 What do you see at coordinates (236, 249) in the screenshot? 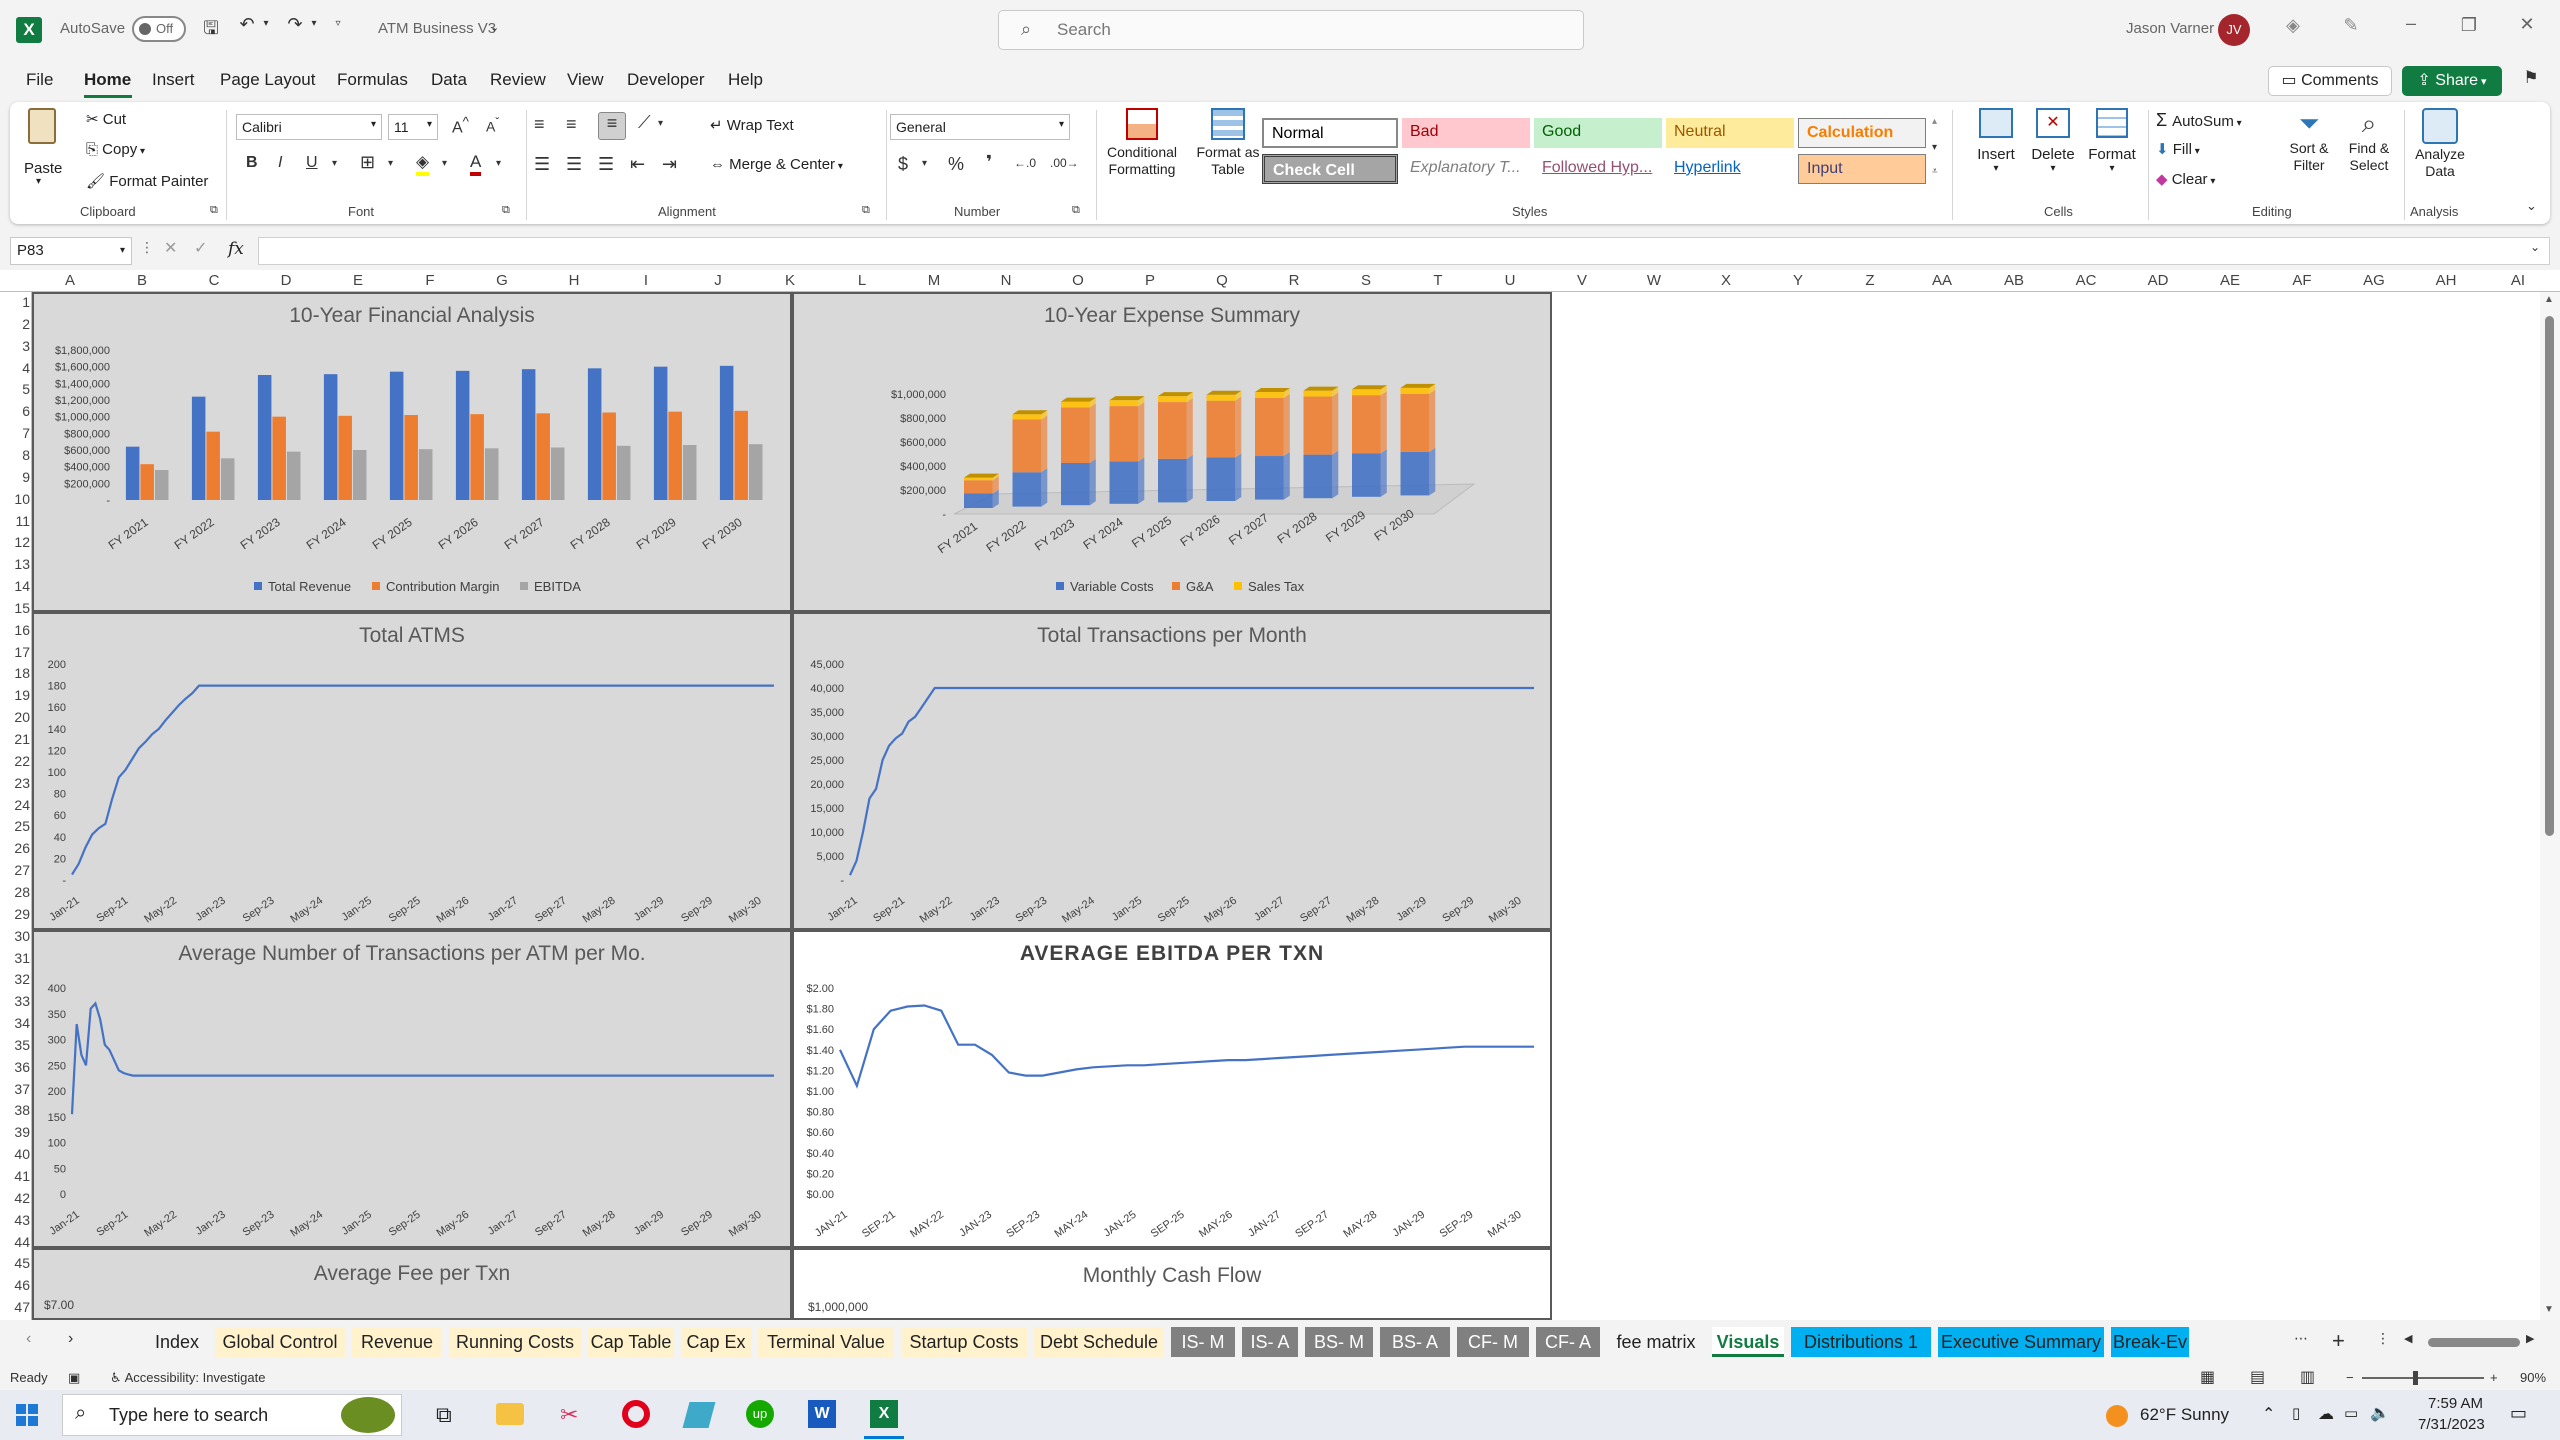
I see `insert-function-button: fx` at bounding box center [236, 249].